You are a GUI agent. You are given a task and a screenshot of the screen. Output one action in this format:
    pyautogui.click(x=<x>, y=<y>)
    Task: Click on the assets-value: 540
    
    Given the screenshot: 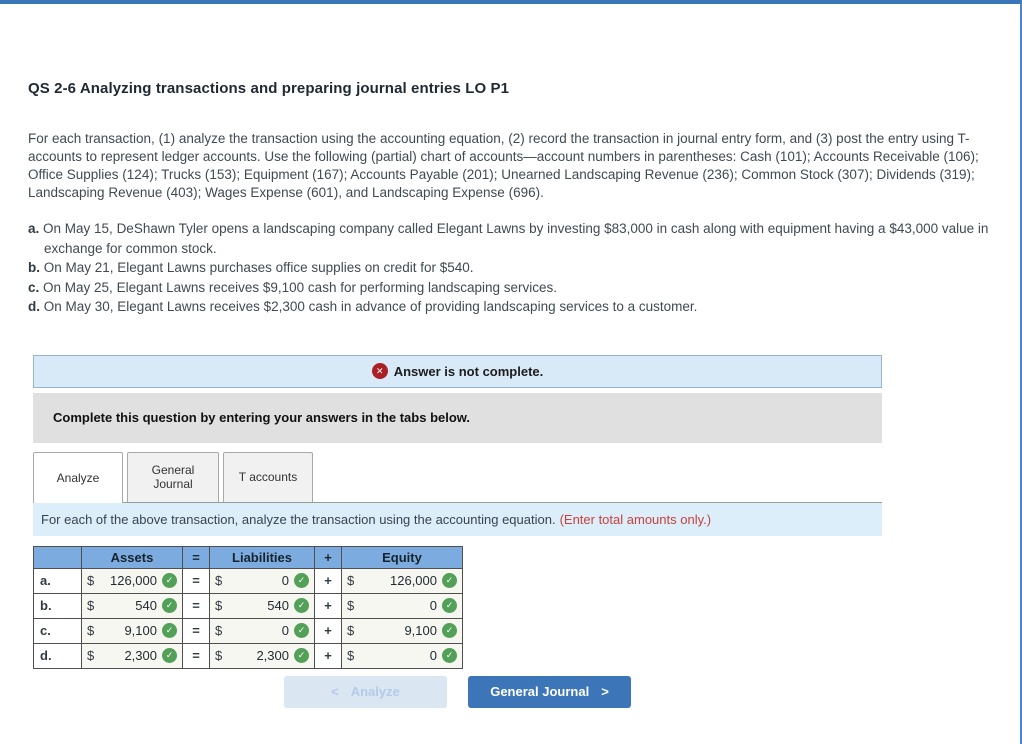 What is the action you would take?
    pyautogui.click(x=146, y=605)
    